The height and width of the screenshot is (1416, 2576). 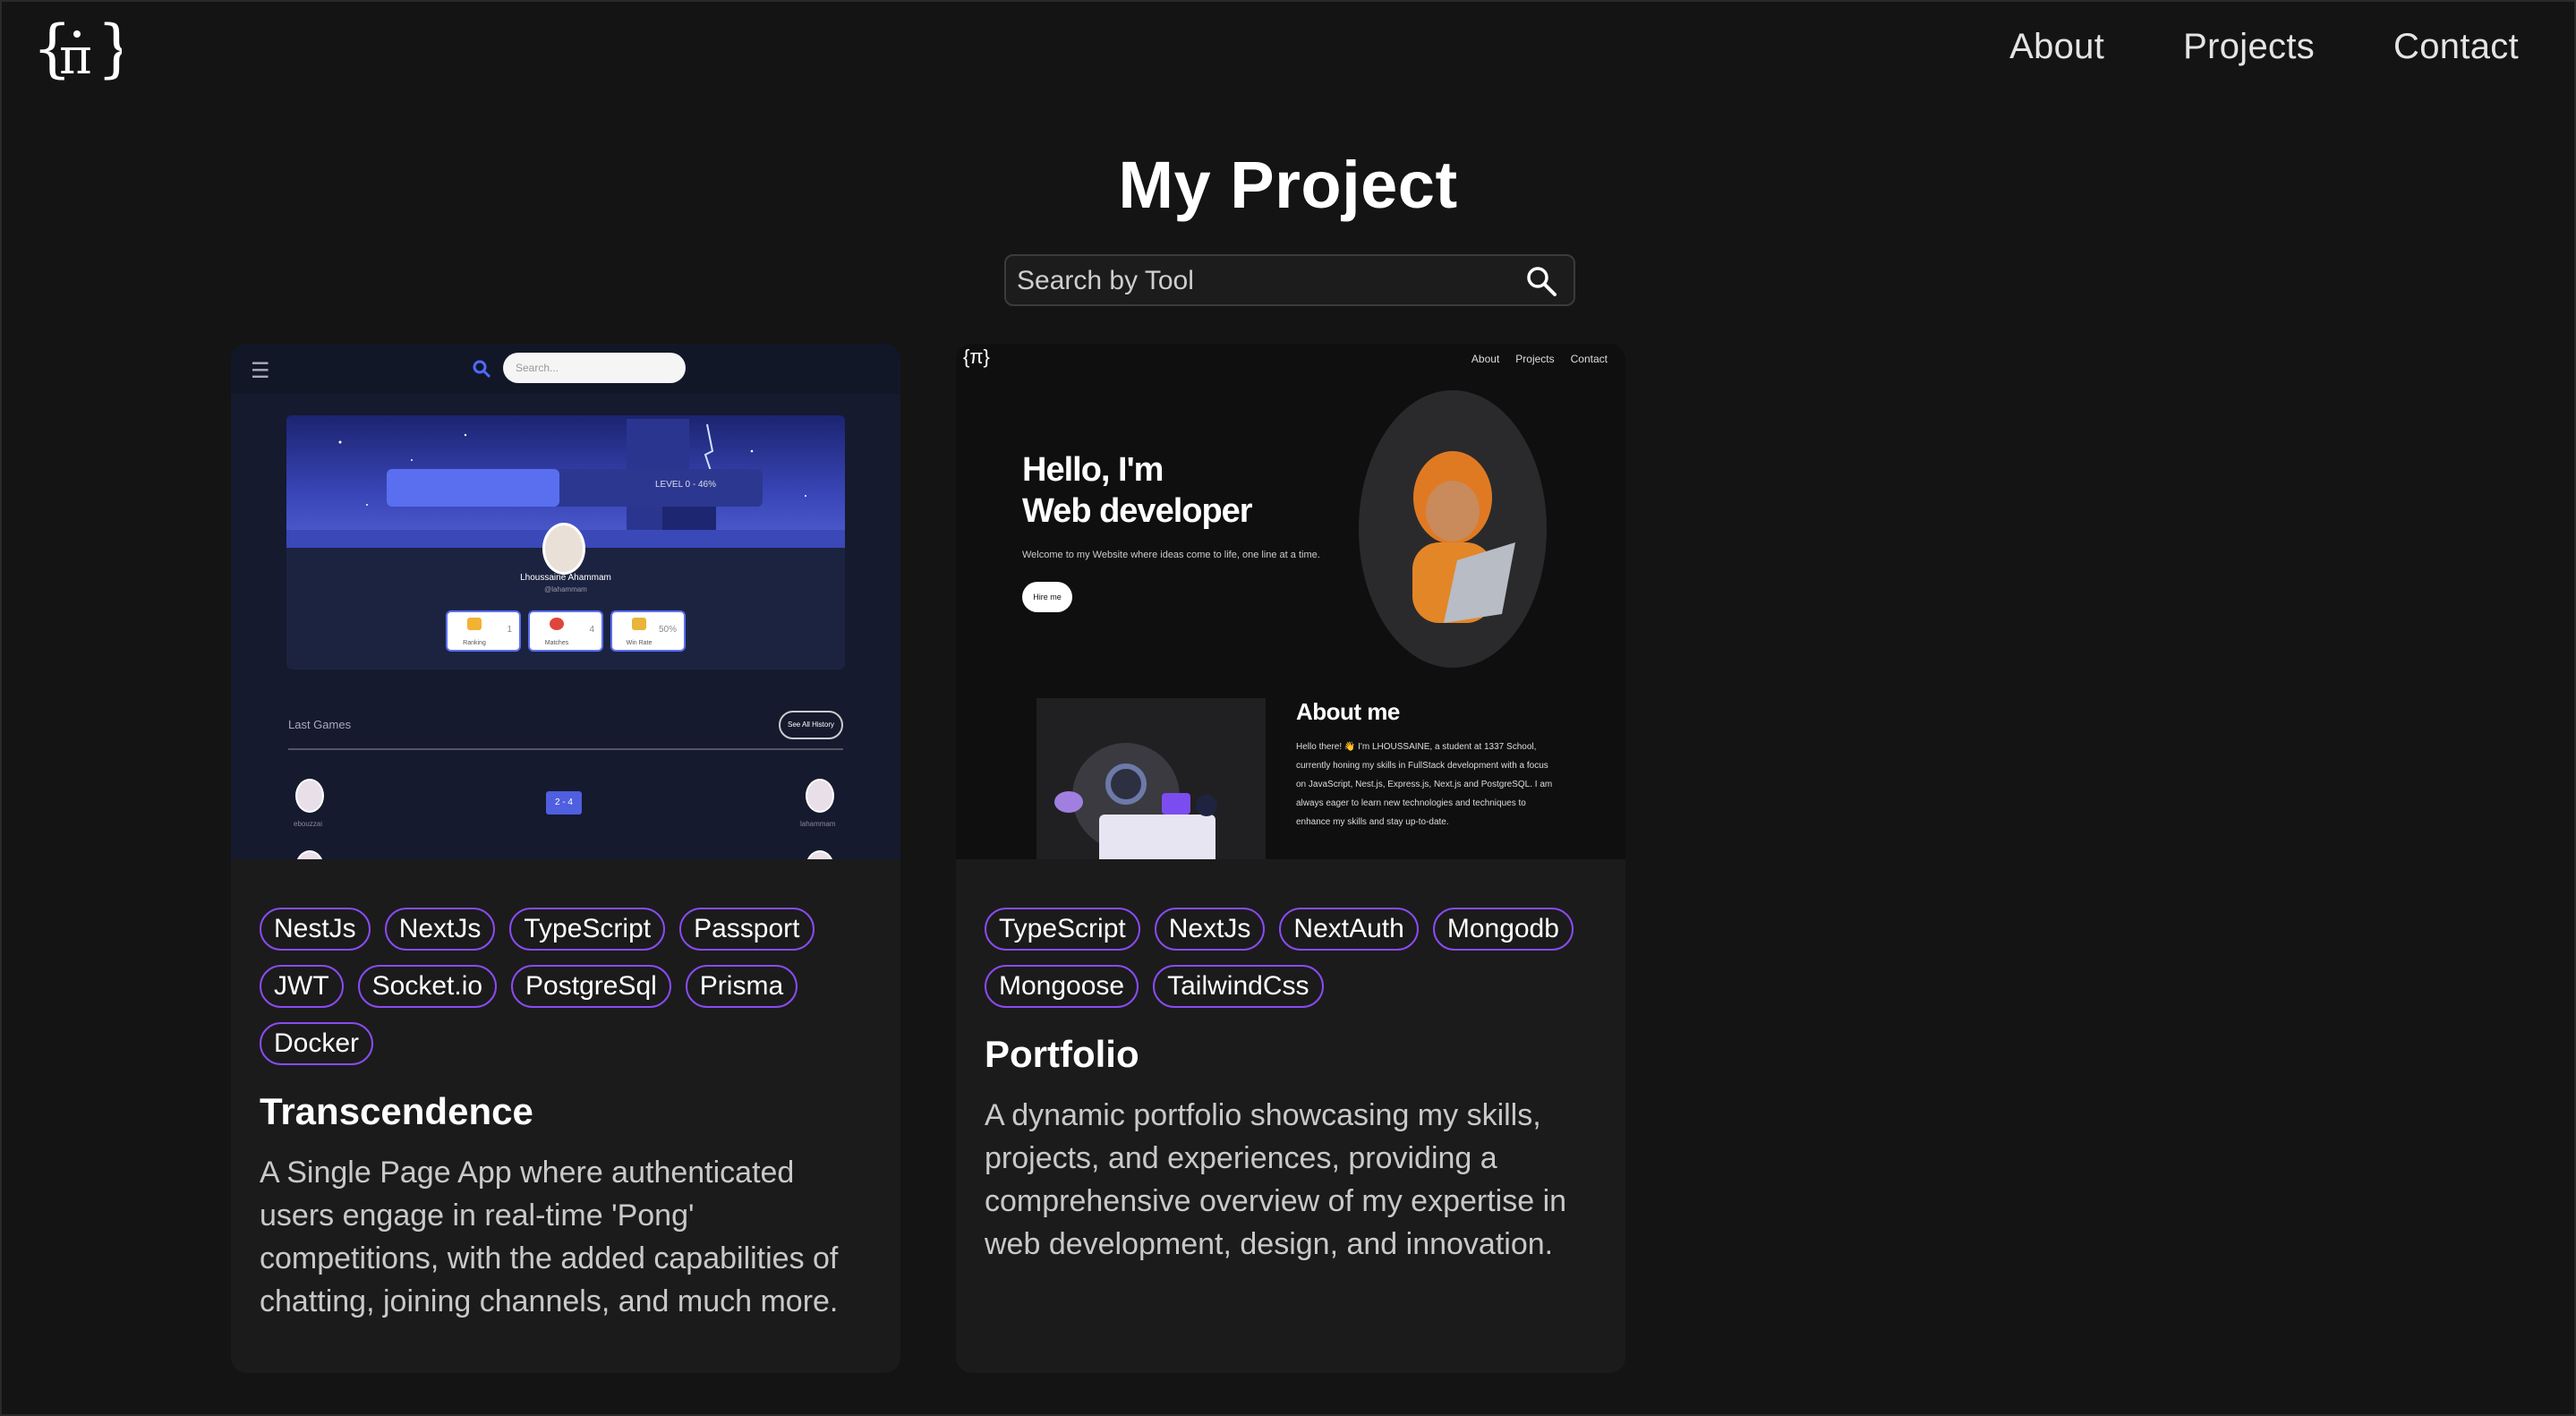 What do you see at coordinates (1047, 597) in the screenshot?
I see `hire-me-button: Hire me` at bounding box center [1047, 597].